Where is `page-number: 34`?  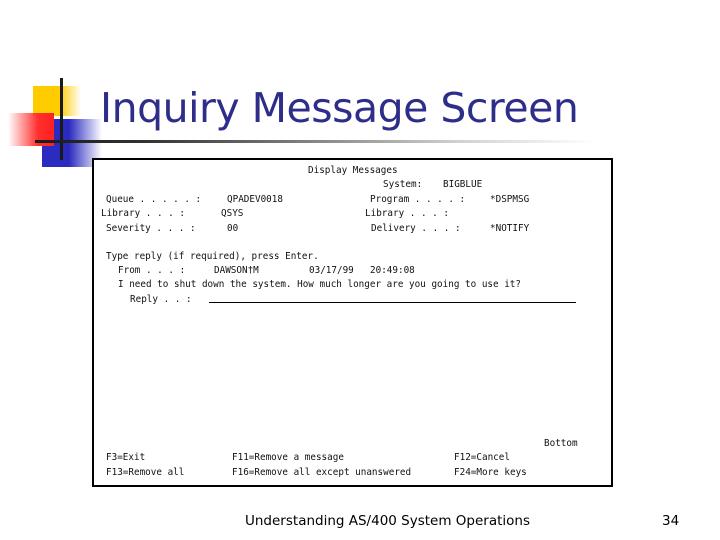
page-number: 34 is located at coordinates (671, 521).